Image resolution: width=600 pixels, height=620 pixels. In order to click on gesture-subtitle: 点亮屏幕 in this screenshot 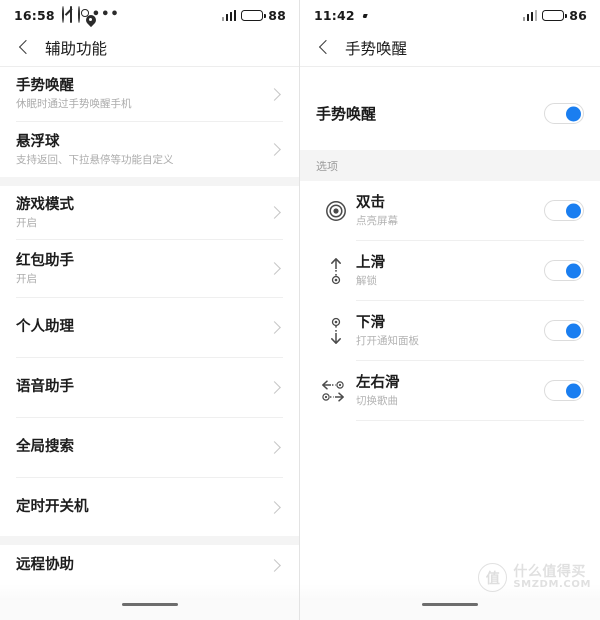, I will do `click(377, 220)`.